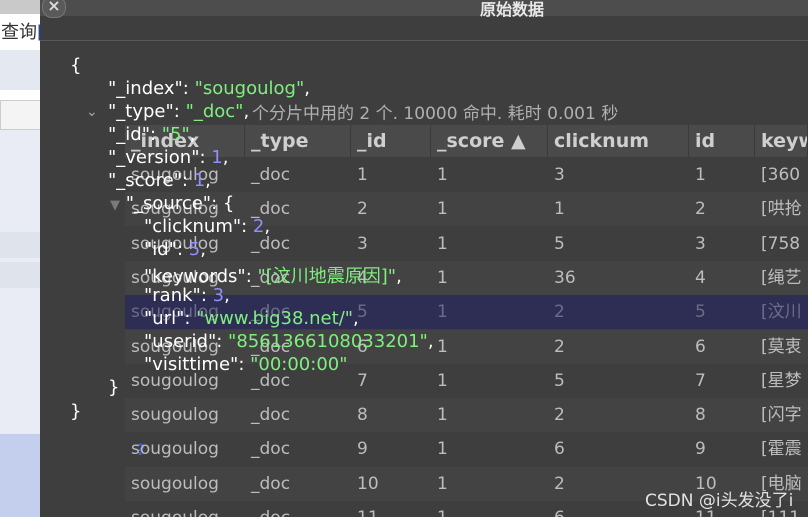 The width and height of the screenshot is (808, 517). I want to click on table-row: sougoulog _doc 9 1 6 9 [霍震, so click(466, 449).